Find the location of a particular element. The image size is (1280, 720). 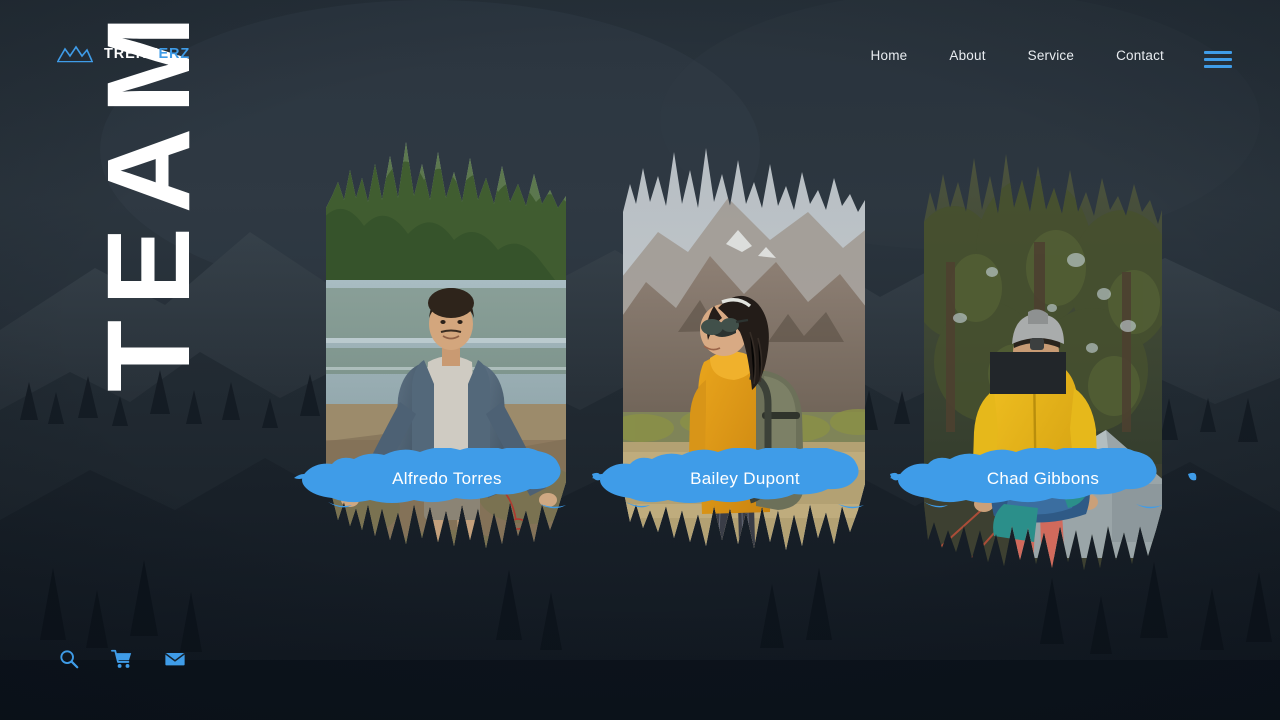

member-name-badge: Bailey Dupont is located at coordinates (745, 479).